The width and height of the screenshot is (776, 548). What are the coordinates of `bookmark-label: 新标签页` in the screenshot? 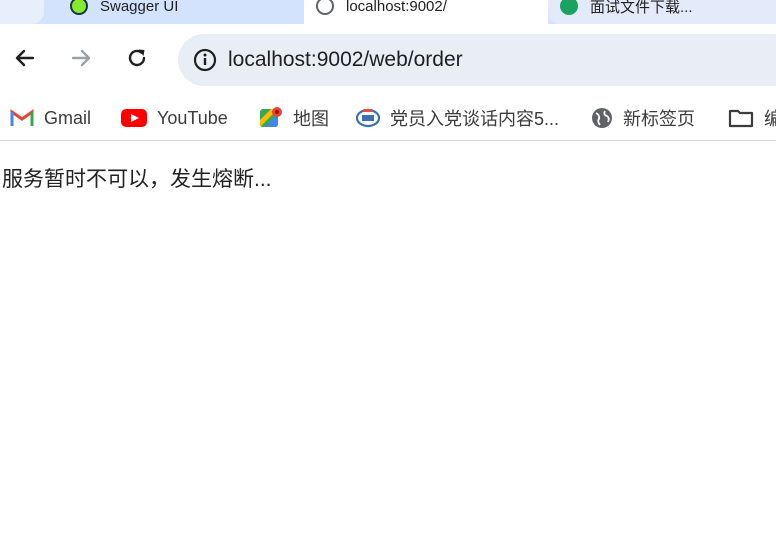 It's located at (659, 119).